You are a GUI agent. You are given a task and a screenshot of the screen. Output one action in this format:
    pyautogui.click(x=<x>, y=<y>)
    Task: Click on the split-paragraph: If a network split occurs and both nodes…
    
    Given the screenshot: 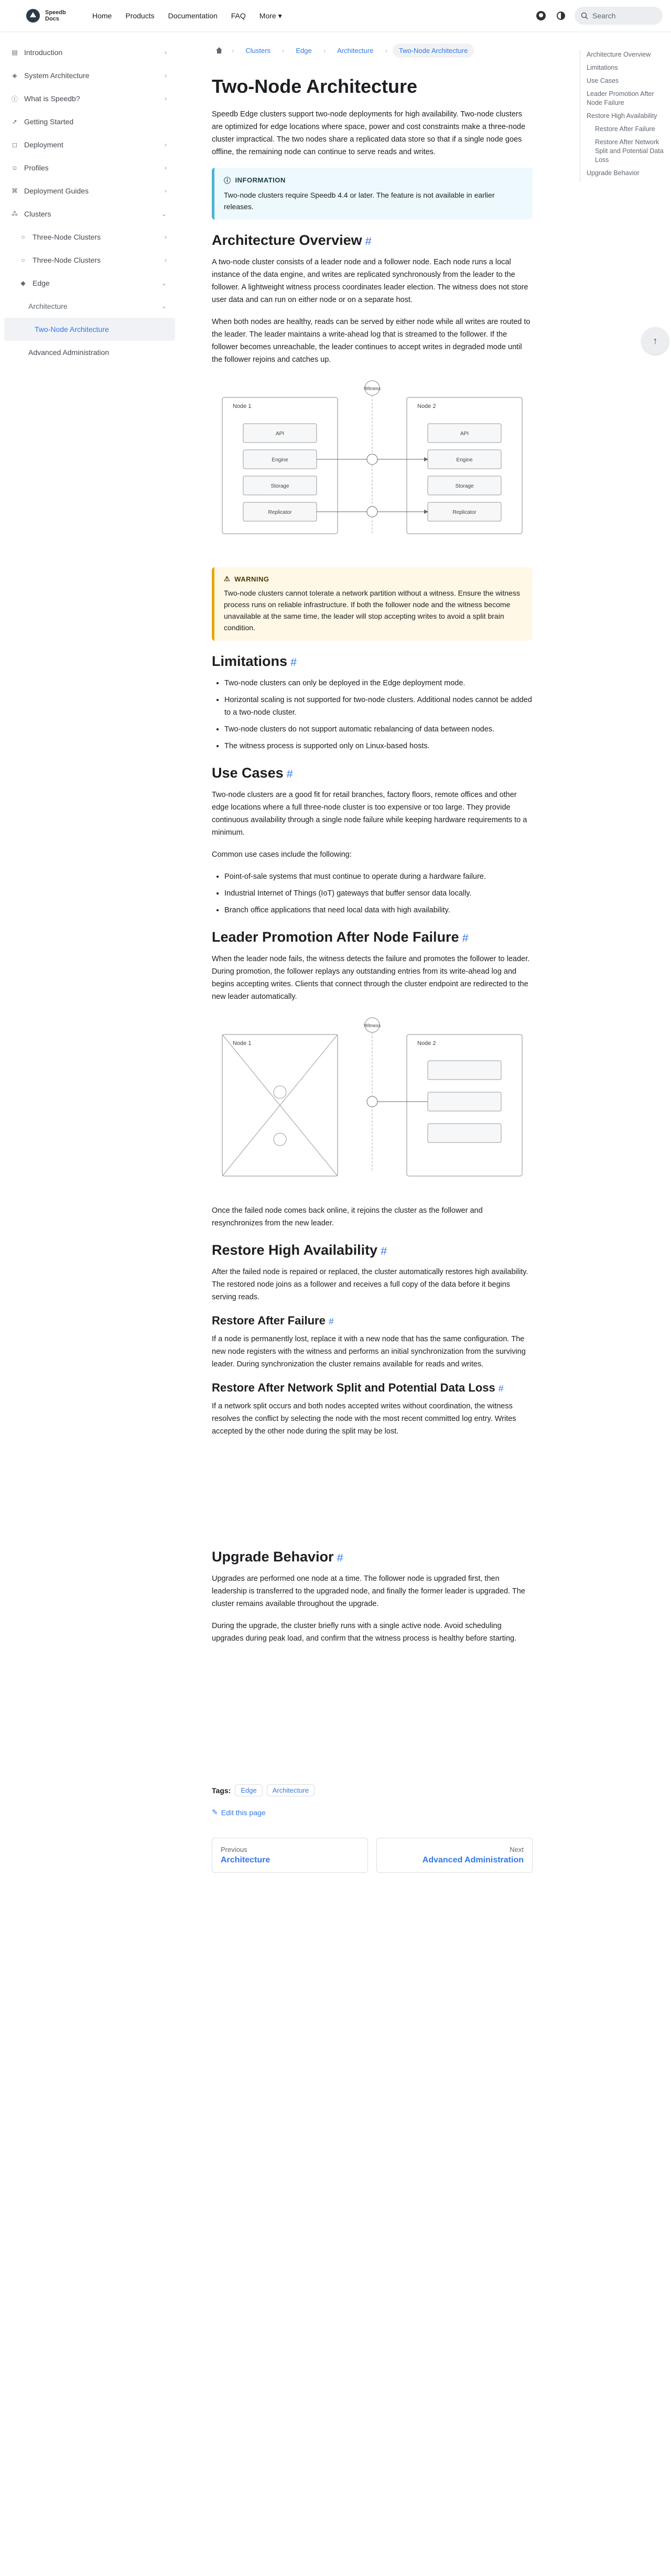 What is the action you would take?
    pyautogui.click(x=364, y=1419)
    